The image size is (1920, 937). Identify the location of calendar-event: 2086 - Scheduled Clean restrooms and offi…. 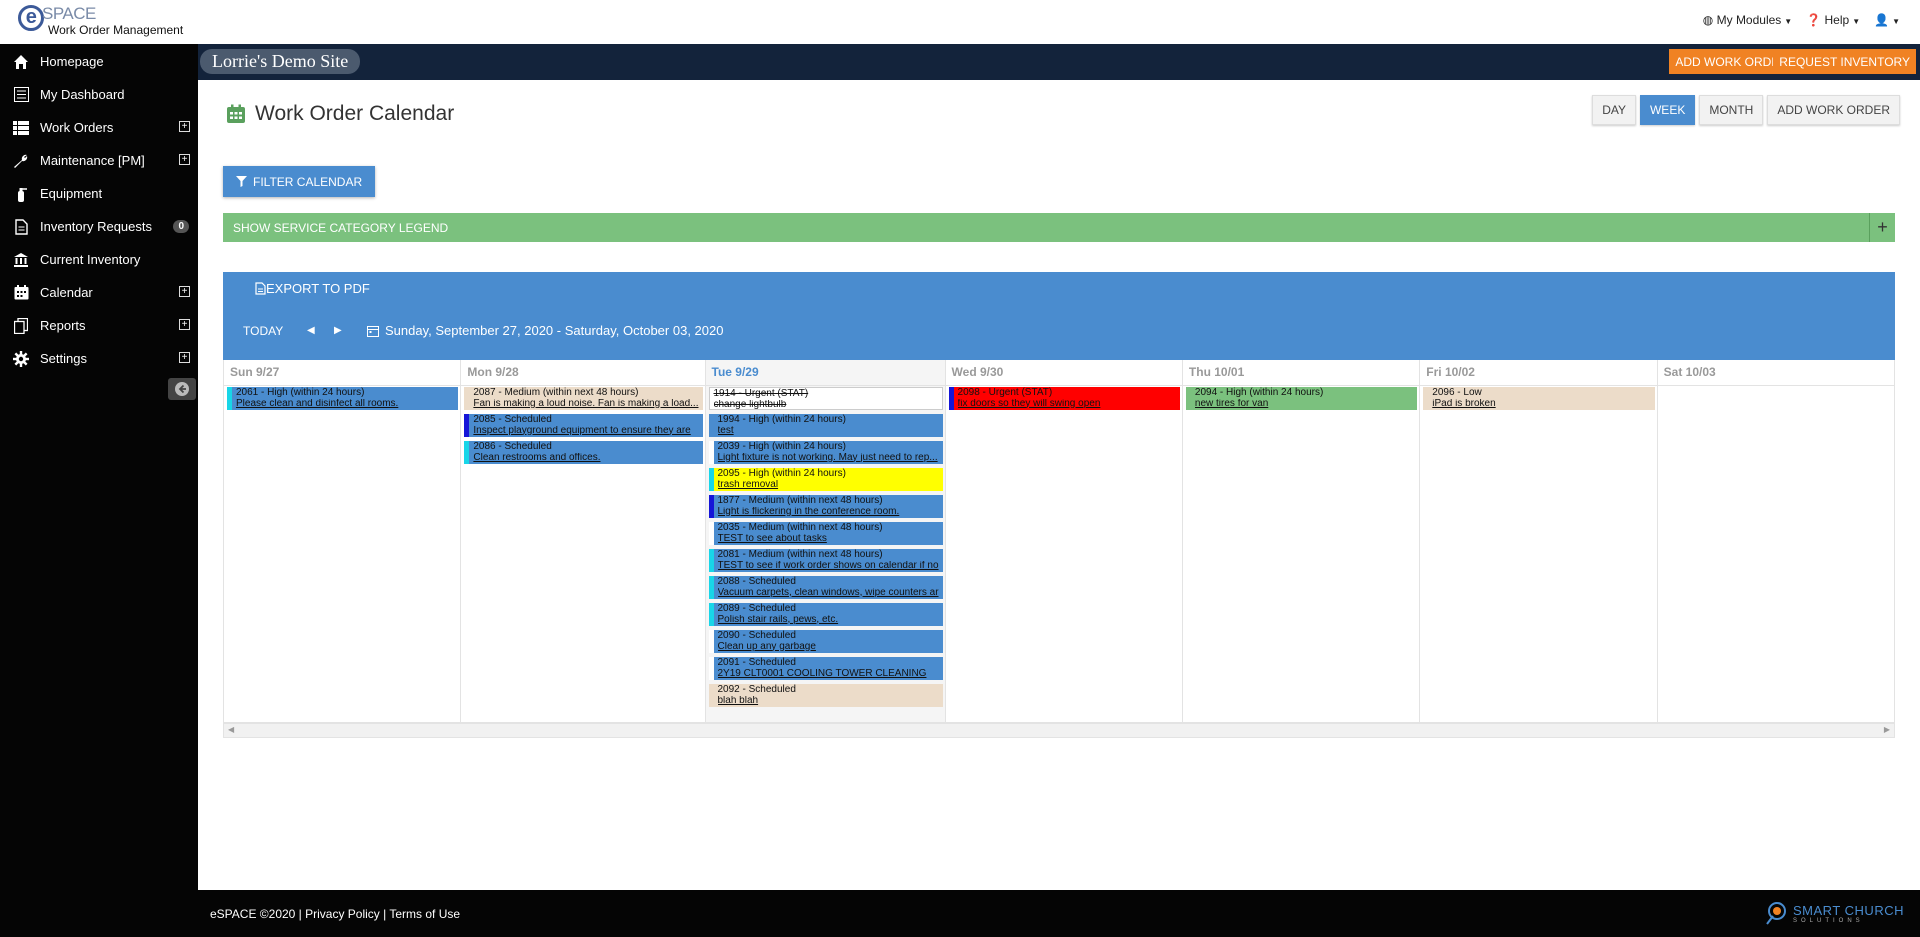
(583, 452).